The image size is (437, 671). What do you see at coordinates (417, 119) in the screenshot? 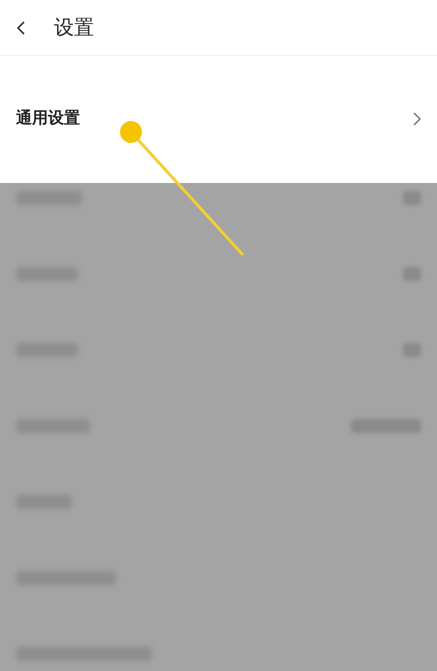
I see `chevron-icon` at bounding box center [417, 119].